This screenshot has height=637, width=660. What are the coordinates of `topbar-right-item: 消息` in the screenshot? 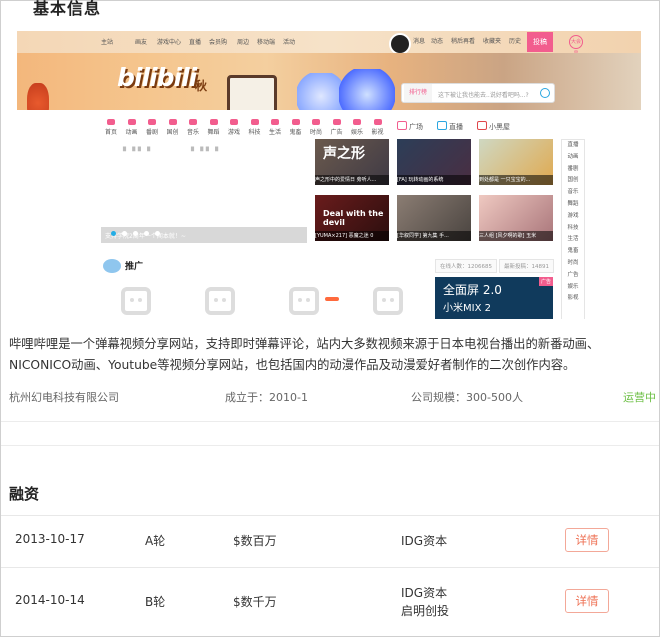 It's located at (419, 41).